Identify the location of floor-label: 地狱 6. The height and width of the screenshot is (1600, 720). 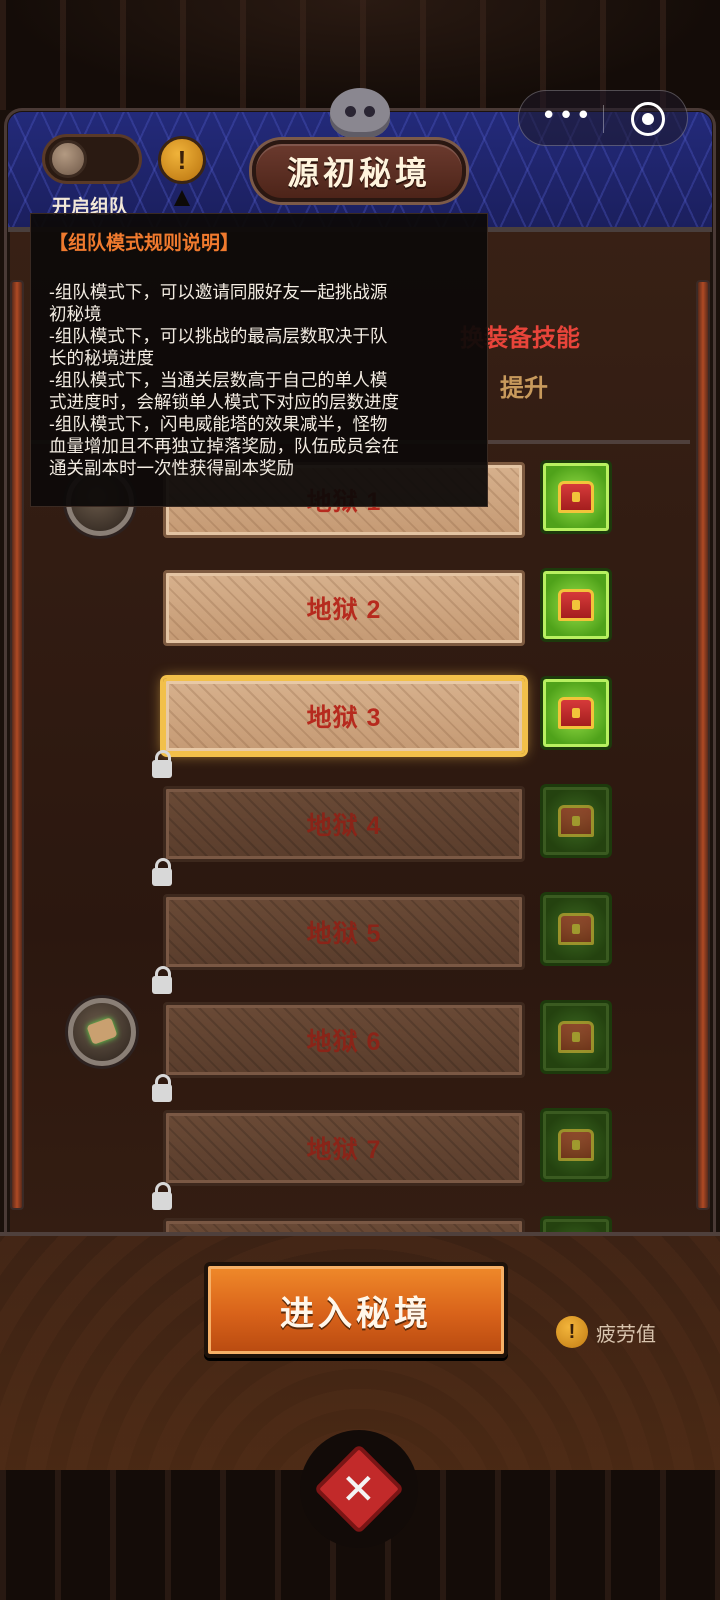
(344, 1042).